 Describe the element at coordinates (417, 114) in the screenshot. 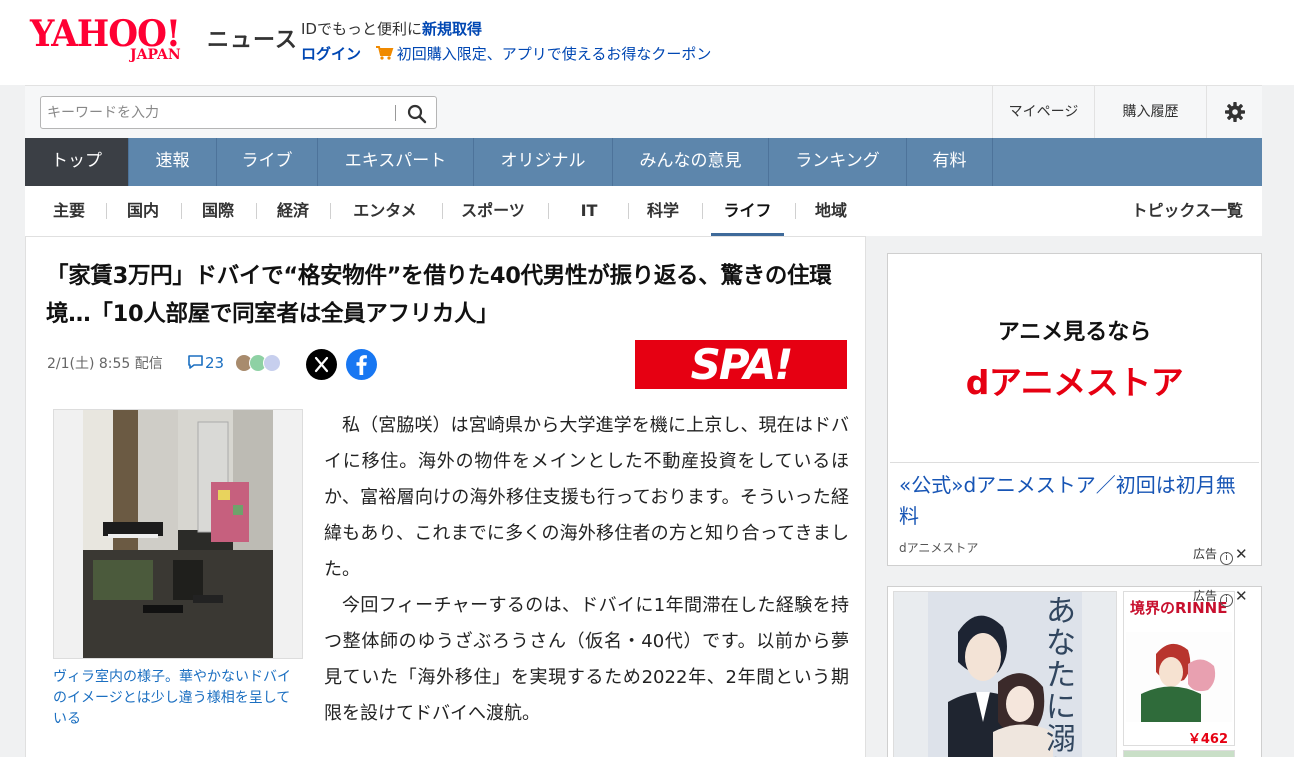

I see `search-icon` at that location.